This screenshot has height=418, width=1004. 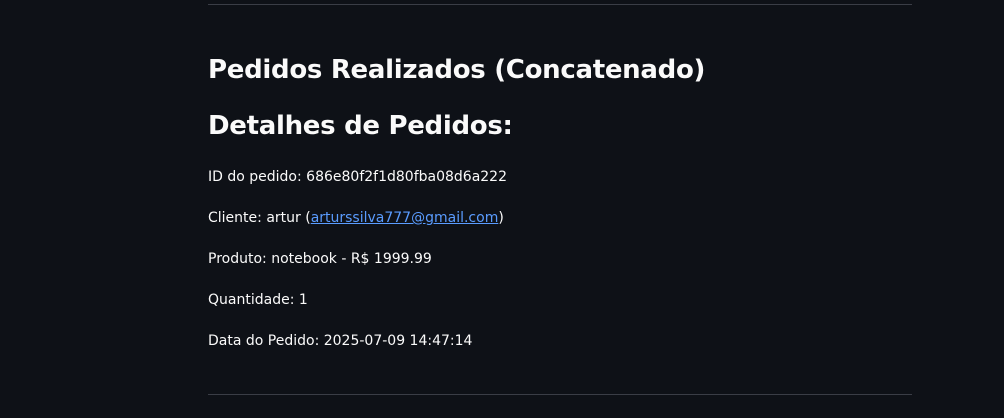 What do you see at coordinates (398, 341) in the screenshot?
I see `order-date-value: 2025-07-09 14:47:14` at bounding box center [398, 341].